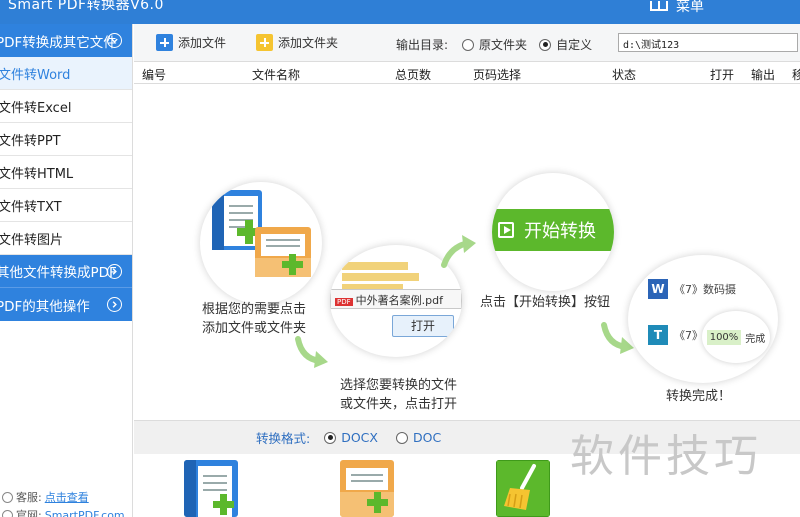 The height and width of the screenshot is (517, 800). I want to click on radio-format-docx, so click(330, 437).